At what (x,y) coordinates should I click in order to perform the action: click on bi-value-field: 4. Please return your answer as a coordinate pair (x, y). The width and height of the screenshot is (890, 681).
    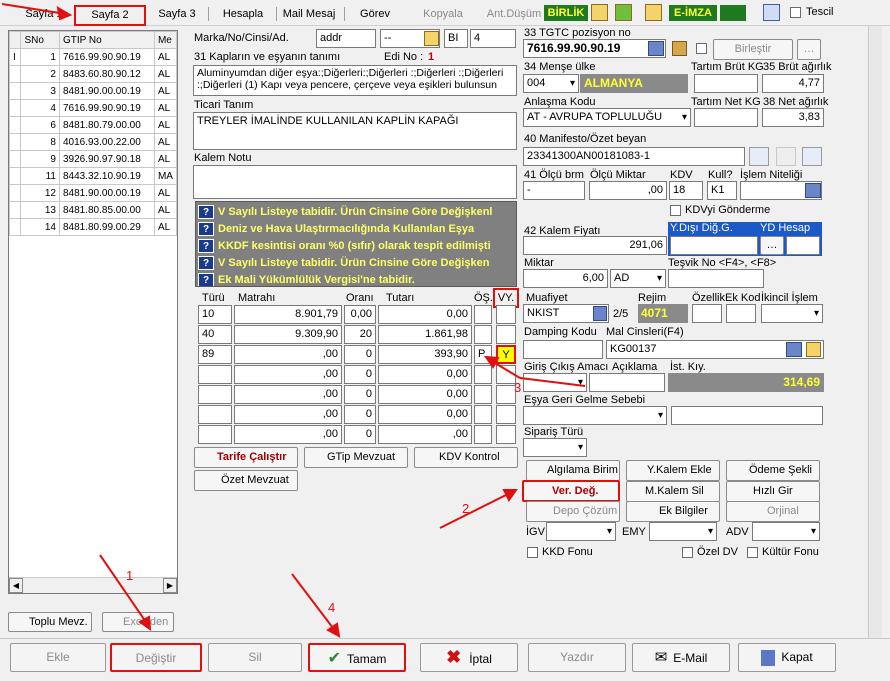
    Looking at the image, I should click on (493, 38).